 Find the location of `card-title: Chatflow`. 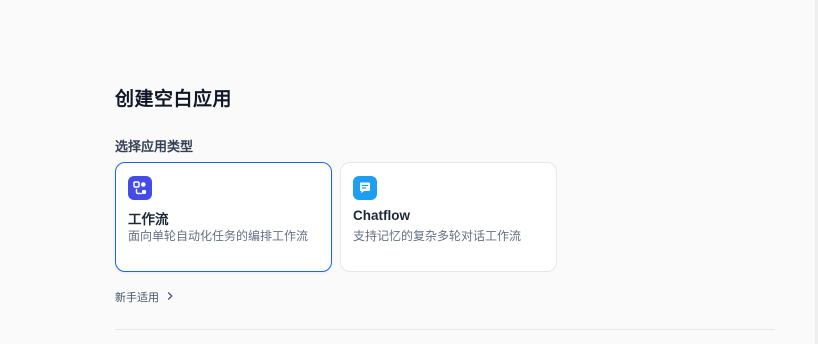

card-title: Chatflow is located at coordinates (381, 215).